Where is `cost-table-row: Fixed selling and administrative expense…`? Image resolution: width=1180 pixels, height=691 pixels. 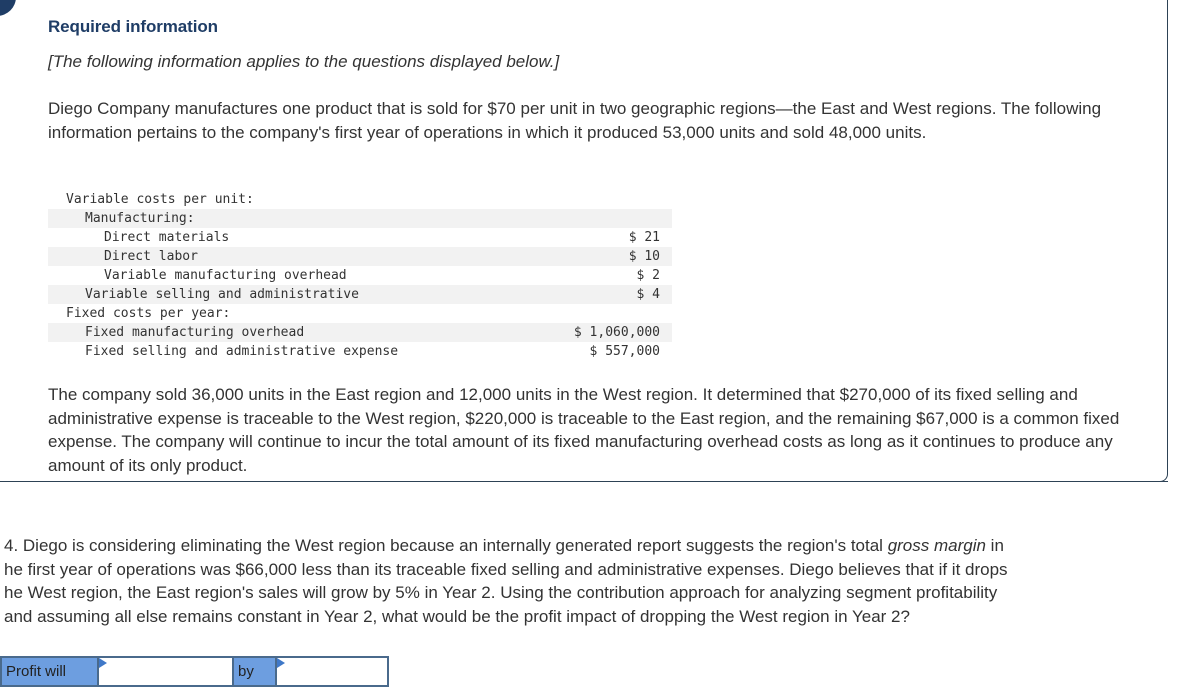
cost-table-row: Fixed selling and administrative expense… is located at coordinates (360, 351).